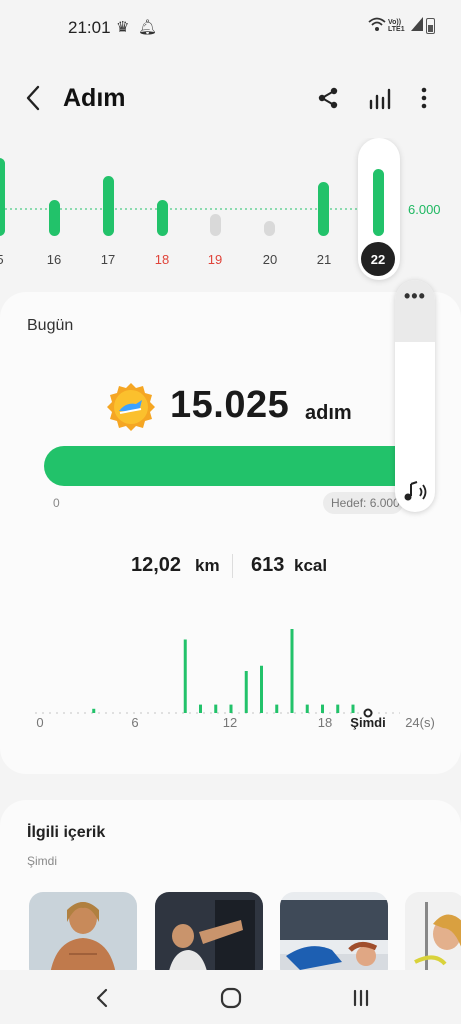  I want to click on bell-icon: 🔔︎, so click(148, 27).